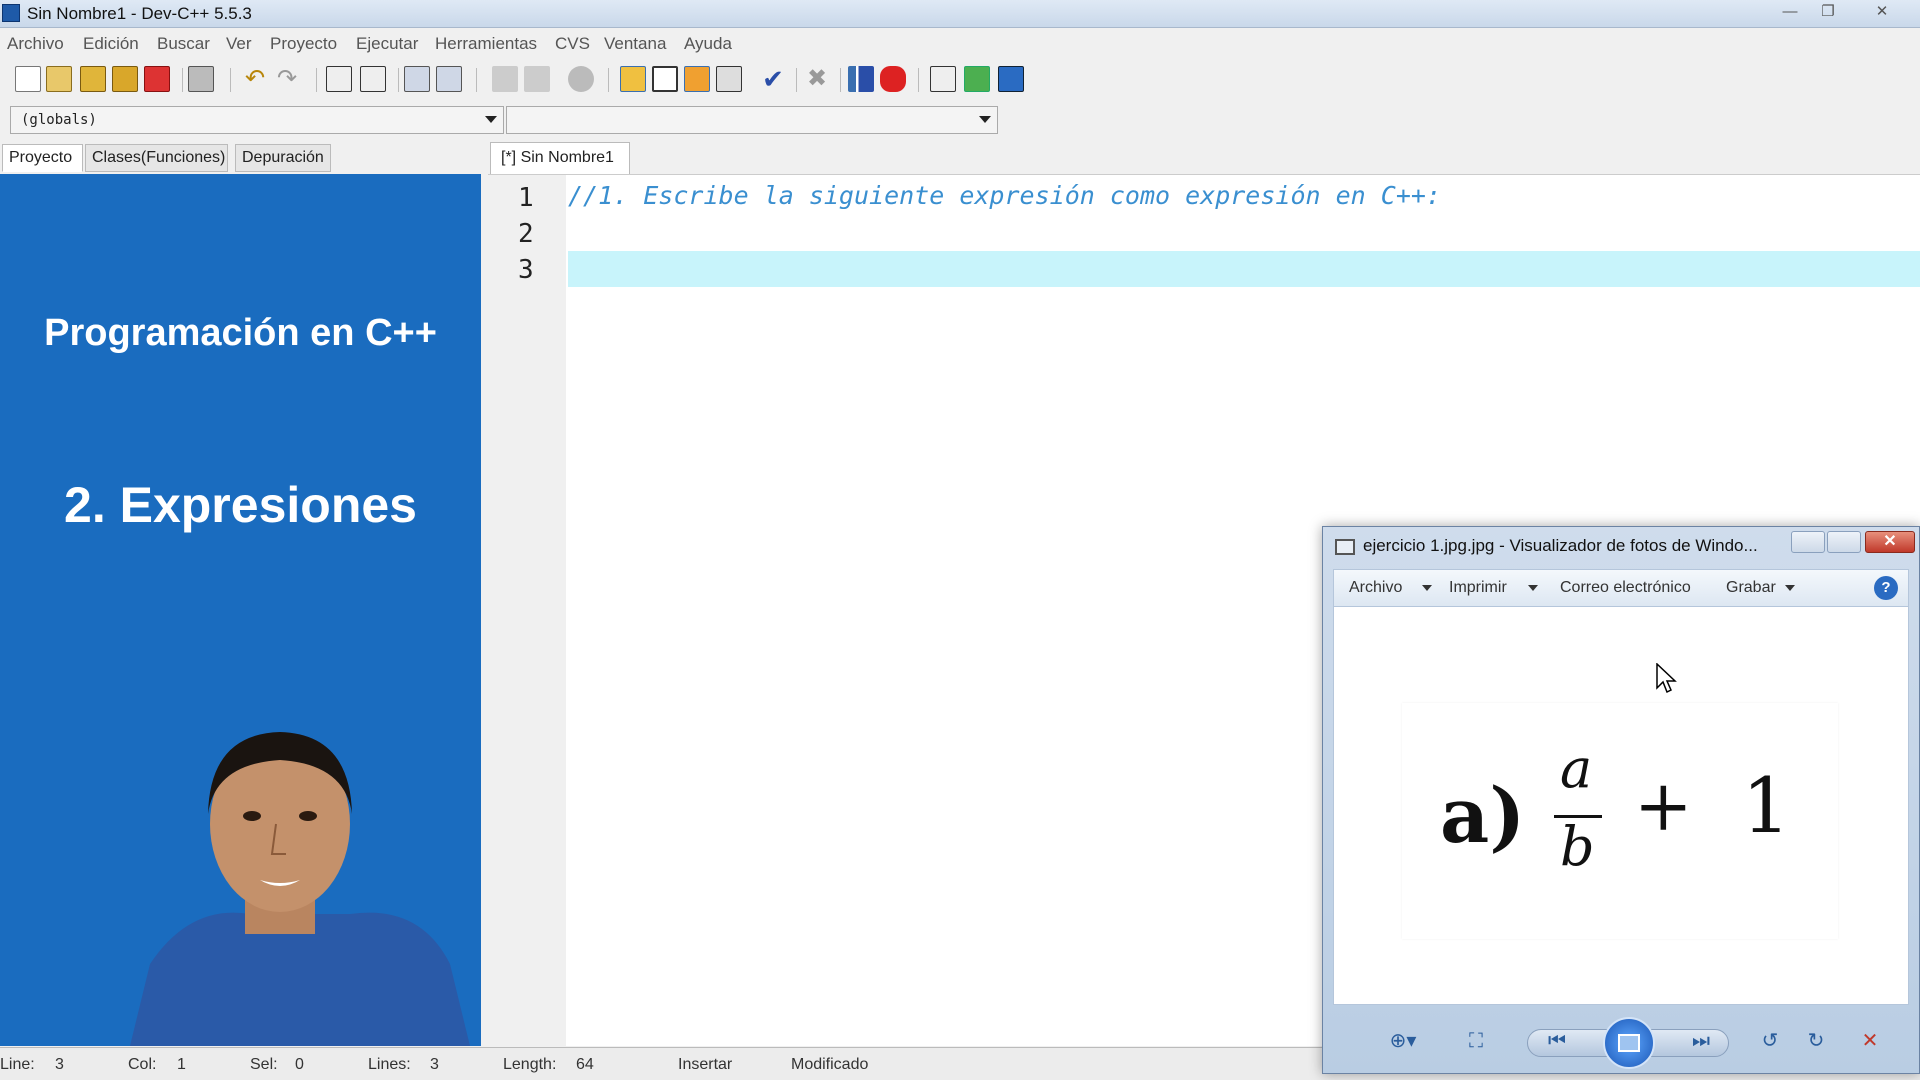 The image size is (1920, 1080). I want to click on menu-archivo: Archivo, so click(35, 44).